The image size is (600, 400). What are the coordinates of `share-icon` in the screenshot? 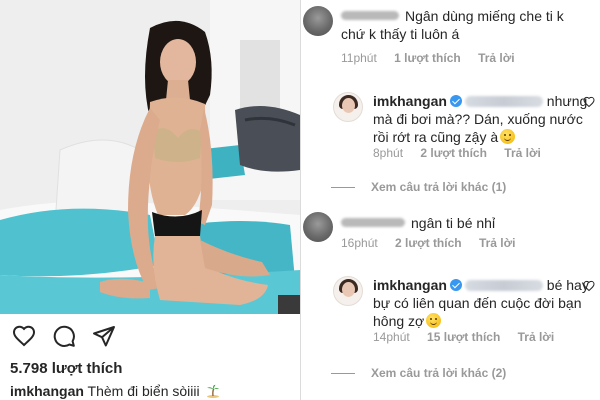 It's located at (104, 336).